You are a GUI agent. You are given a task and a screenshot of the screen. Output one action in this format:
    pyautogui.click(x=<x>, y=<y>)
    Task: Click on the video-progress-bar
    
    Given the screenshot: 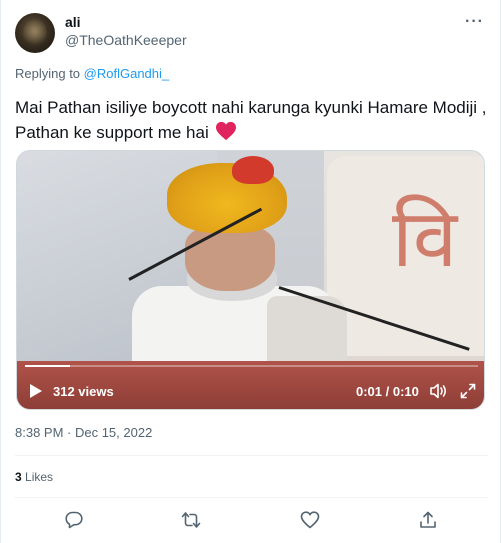 What is the action you would take?
    pyautogui.click(x=251, y=366)
    